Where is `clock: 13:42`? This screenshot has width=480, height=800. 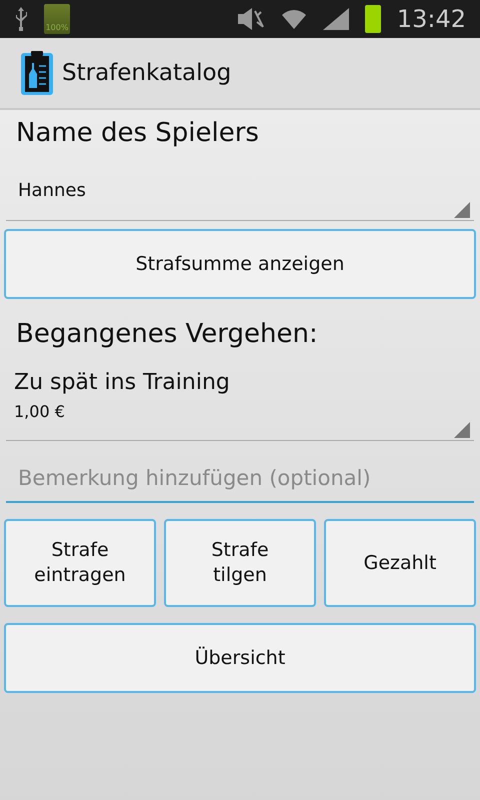
clock: 13:42 is located at coordinates (431, 19).